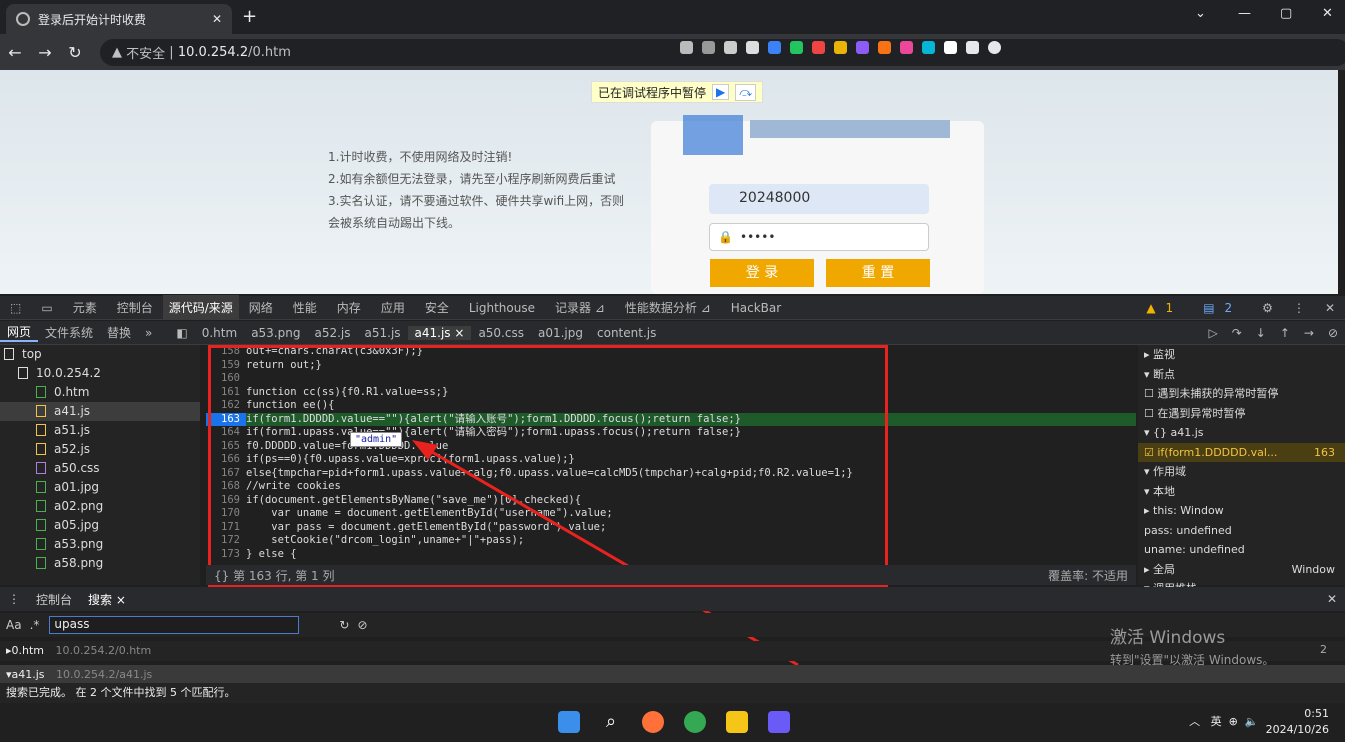  I want to click on refresh-search-icon: ↻, so click(344, 625).